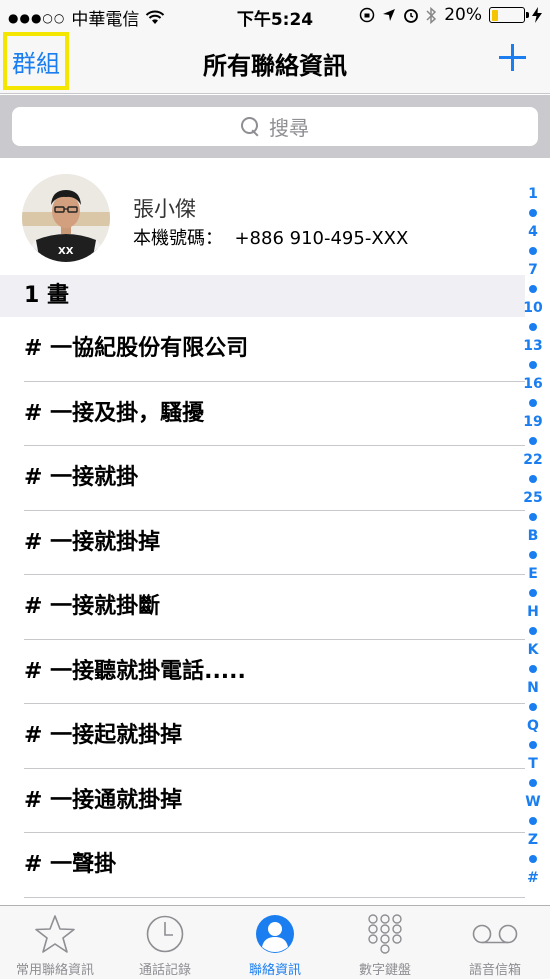  What do you see at coordinates (513, 57) in the screenshot?
I see `add-contact-button` at bounding box center [513, 57].